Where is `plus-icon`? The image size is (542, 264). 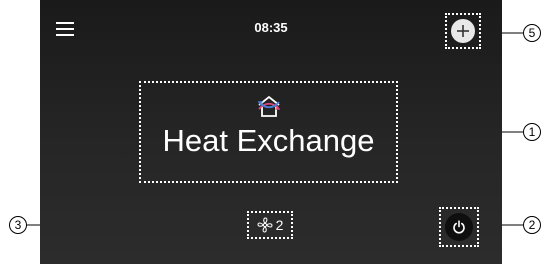 plus-icon is located at coordinates (463, 31).